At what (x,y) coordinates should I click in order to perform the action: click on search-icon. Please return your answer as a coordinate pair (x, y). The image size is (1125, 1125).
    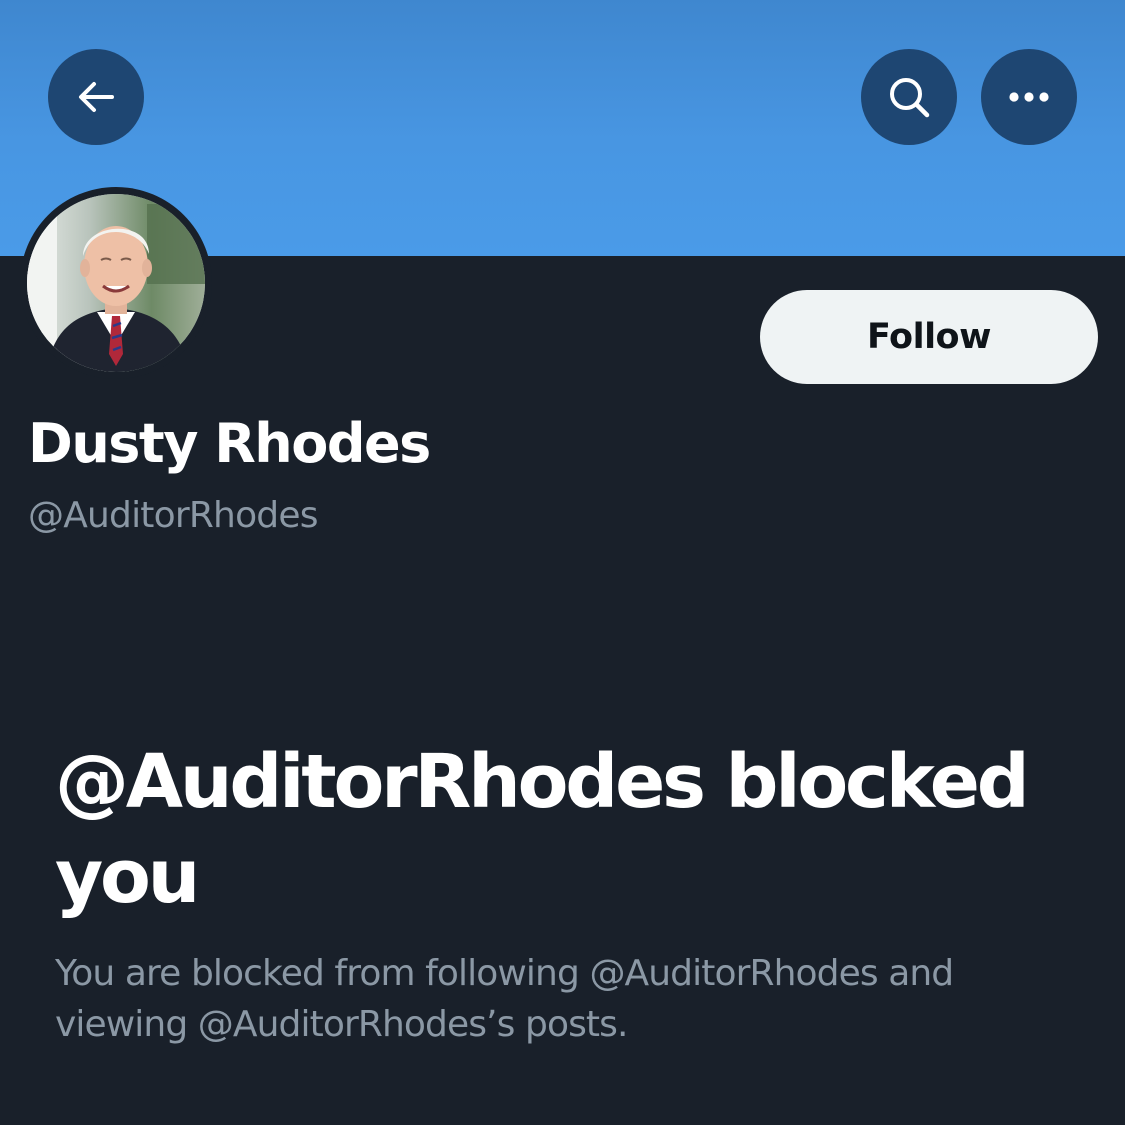
    Looking at the image, I should click on (909, 97).